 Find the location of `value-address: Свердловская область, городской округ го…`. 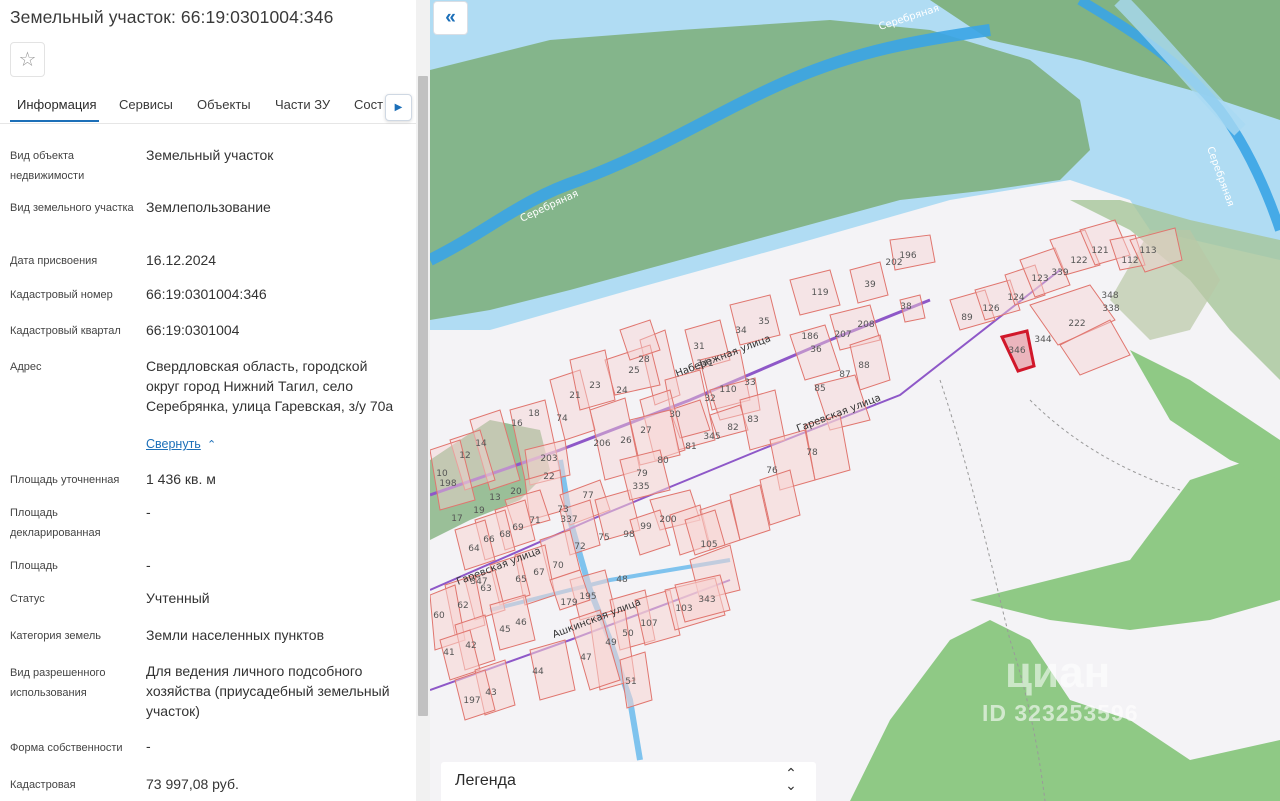

value-address: Свердловская область, городской округ го… is located at coordinates (270, 386).